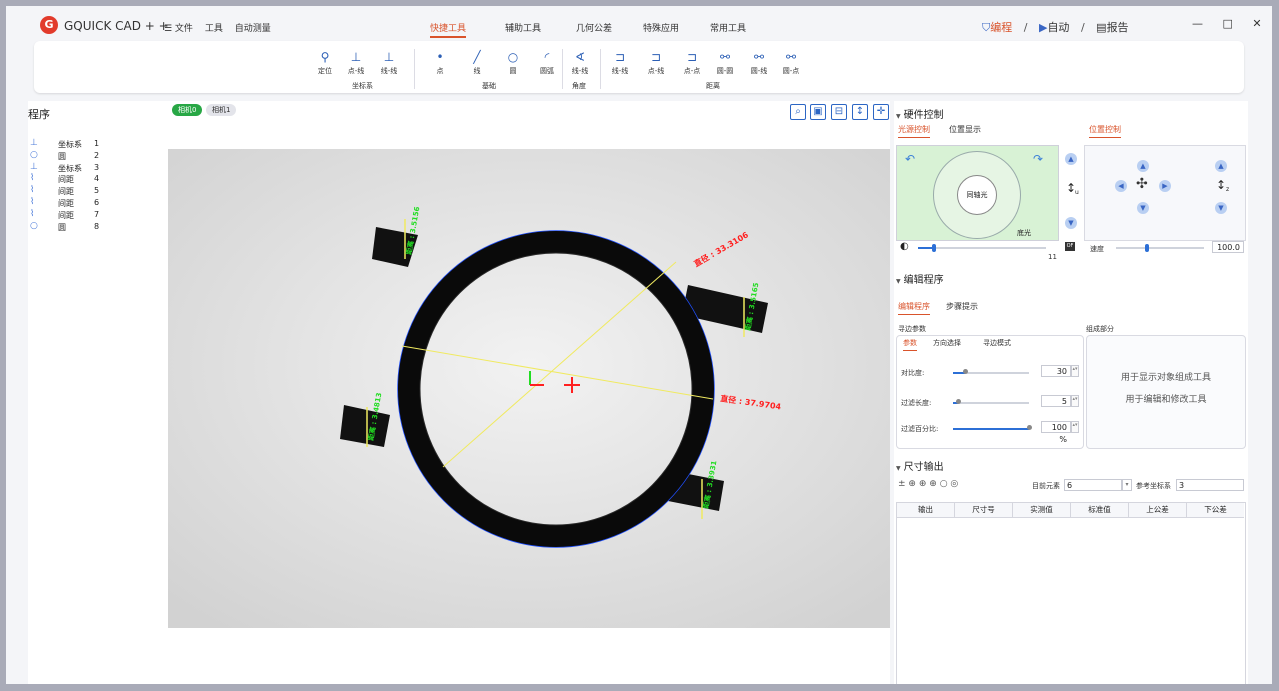 The height and width of the screenshot is (691, 1279). I want to click on speed-value-input: 100.0, so click(1228, 247).